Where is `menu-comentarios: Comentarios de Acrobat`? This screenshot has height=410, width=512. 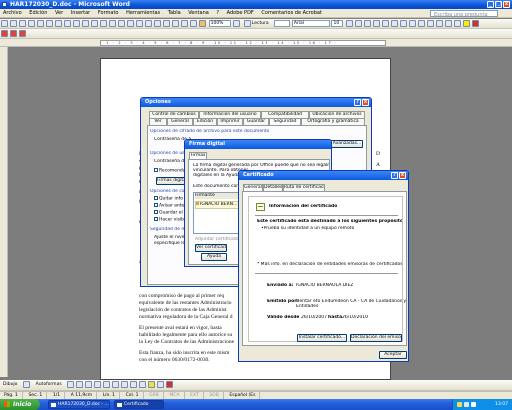
menu-comentarios: Comentarios de Acrobat is located at coordinates (291, 13).